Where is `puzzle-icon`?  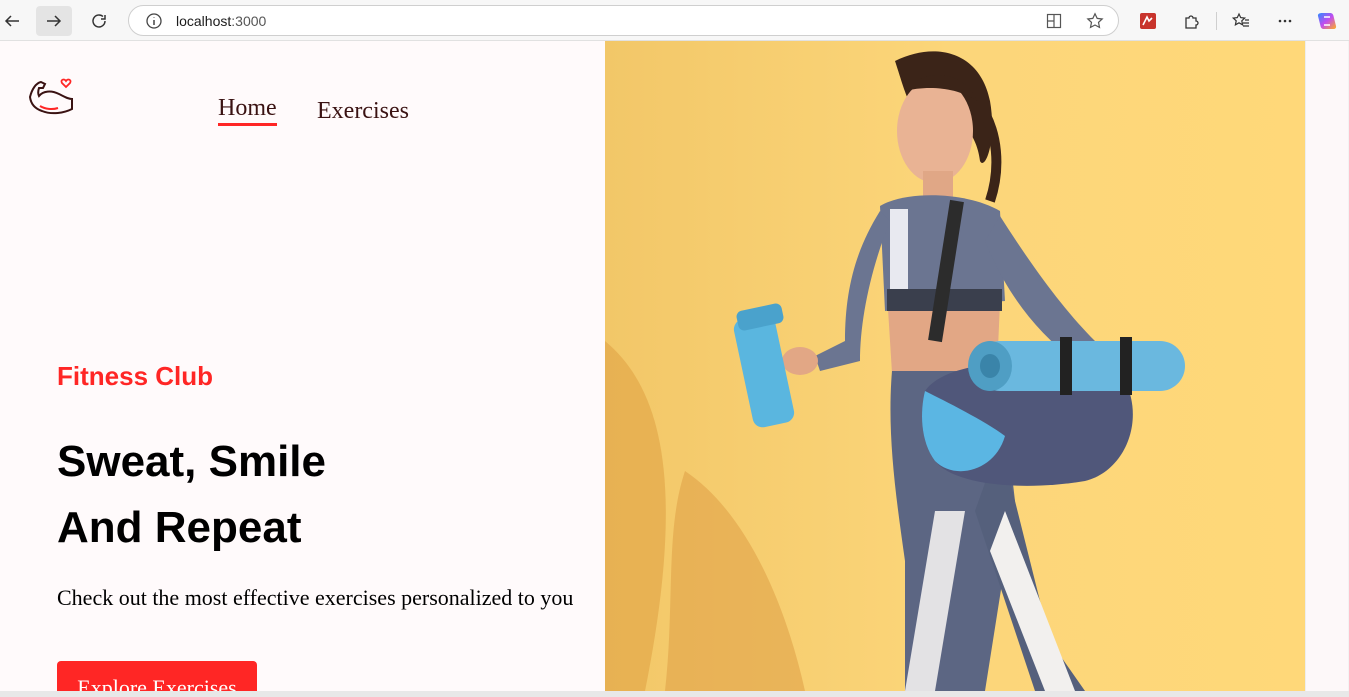 puzzle-icon is located at coordinates (1192, 22).